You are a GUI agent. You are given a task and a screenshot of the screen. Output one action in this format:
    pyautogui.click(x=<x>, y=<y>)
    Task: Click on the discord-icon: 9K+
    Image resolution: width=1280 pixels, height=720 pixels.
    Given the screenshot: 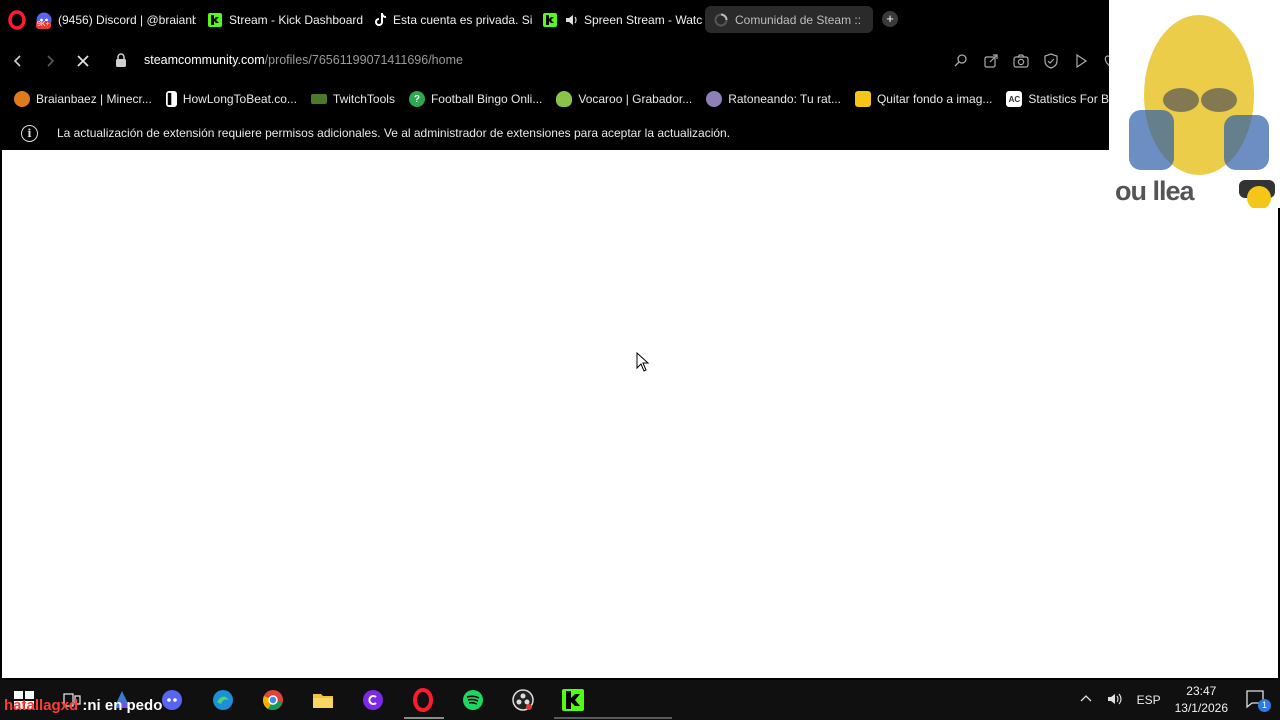 What is the action you would take?
    pyautogui.click(x=44, y=20)
    